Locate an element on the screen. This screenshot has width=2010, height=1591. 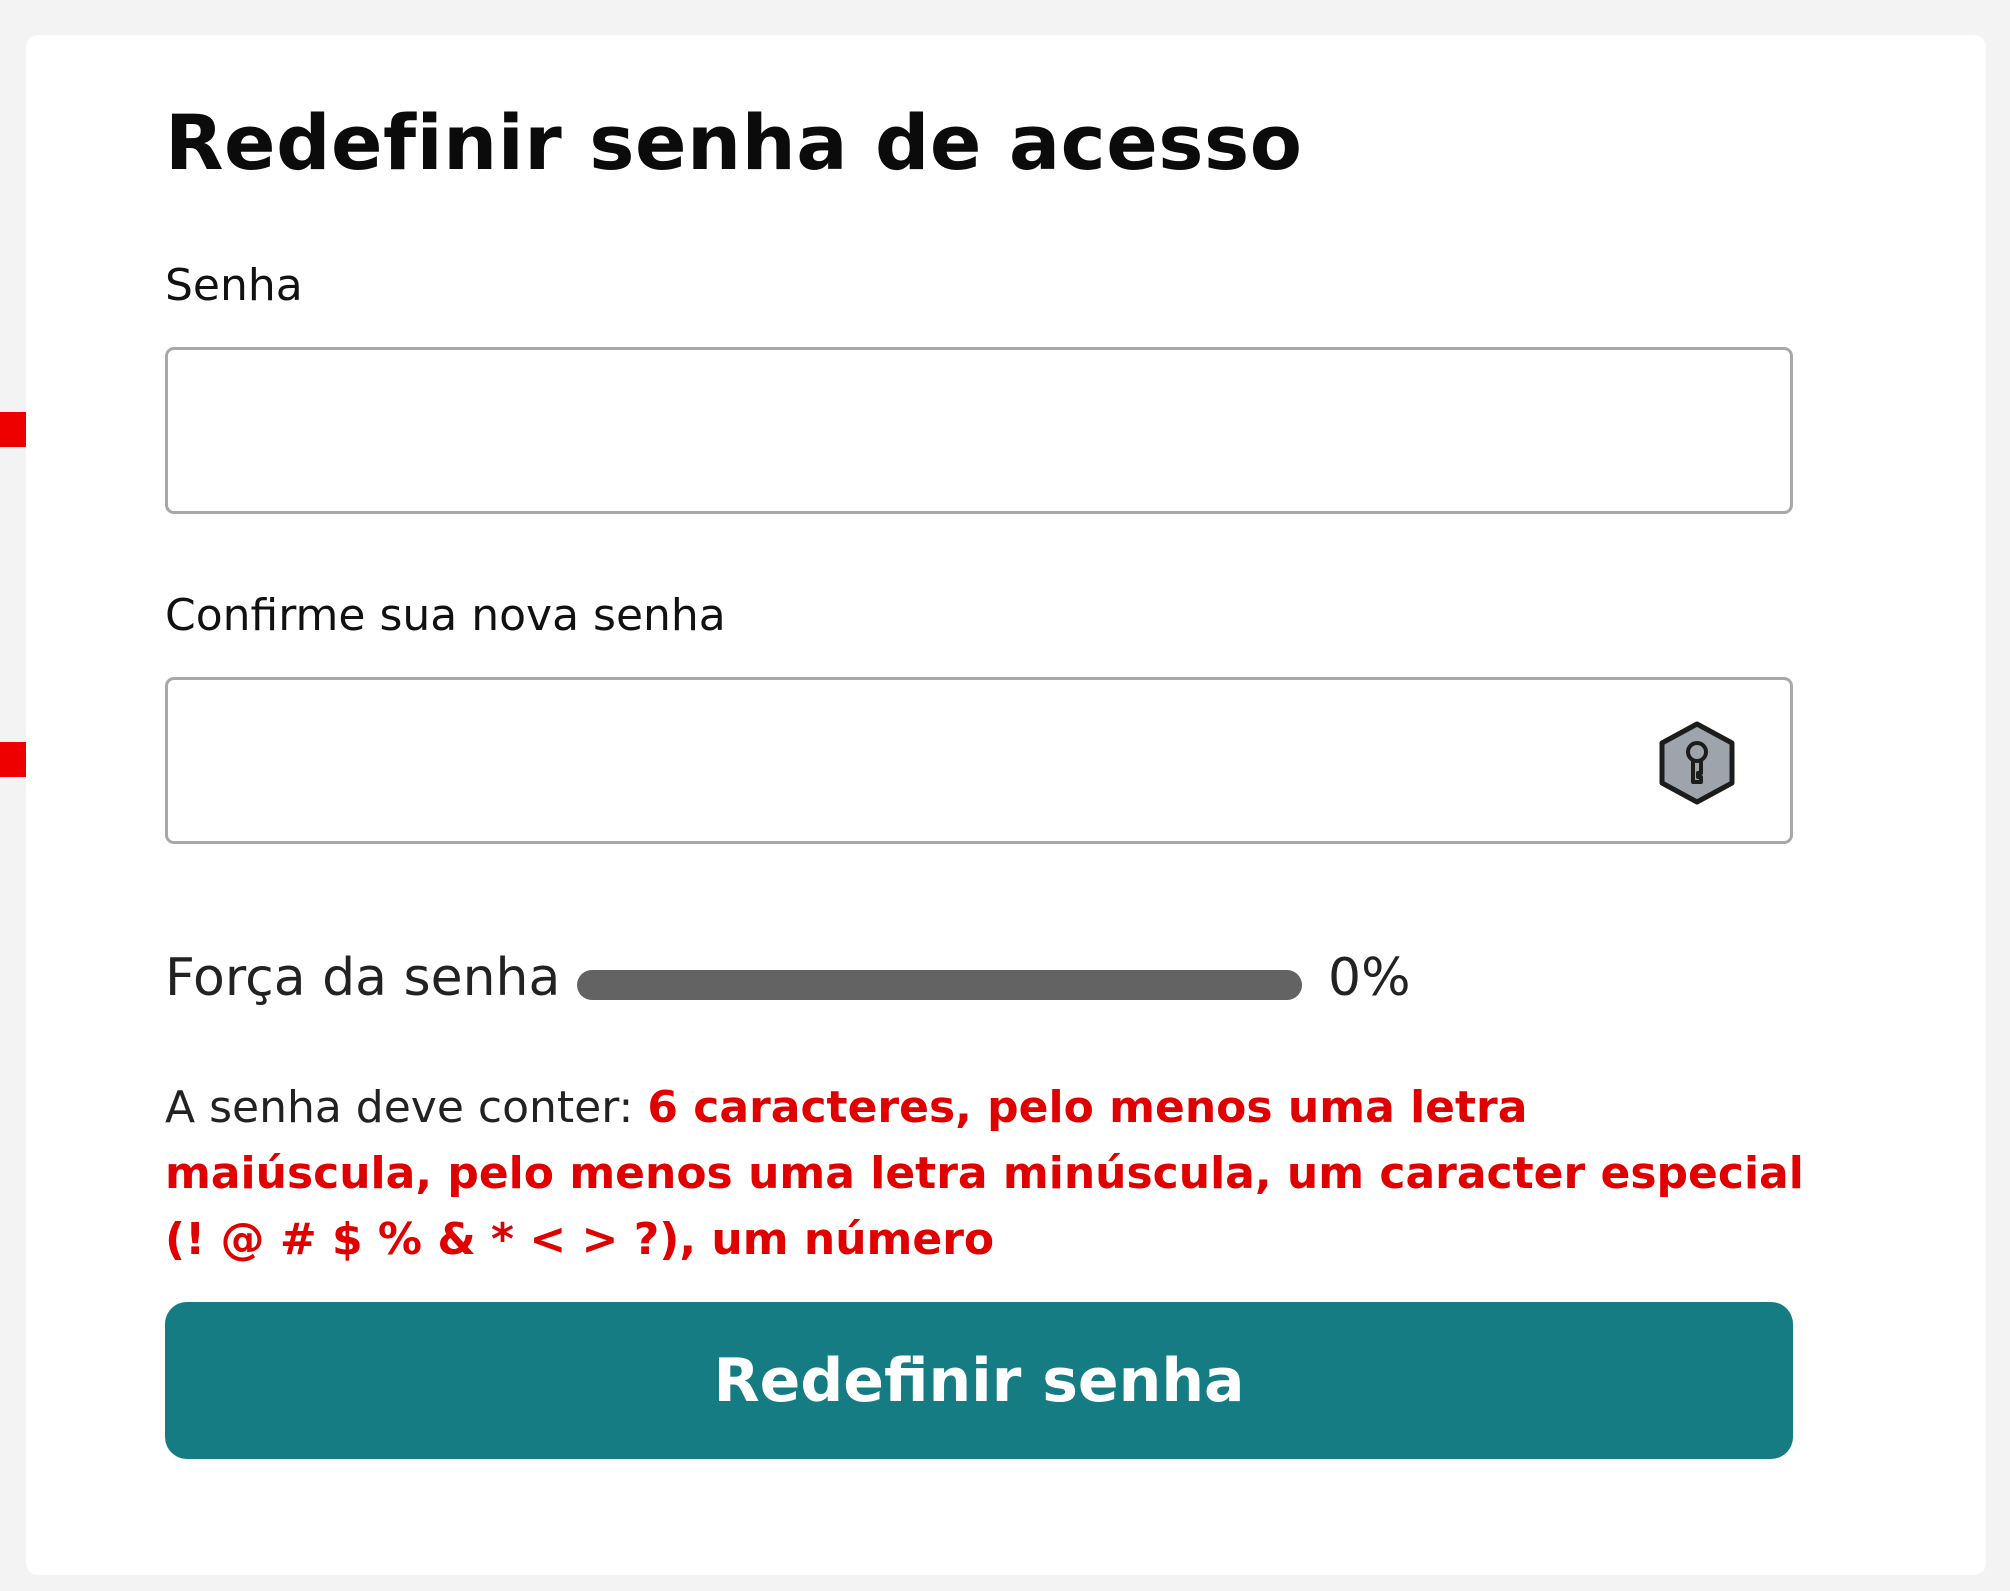
confirm-password-input is located at coordinates (898, 760).